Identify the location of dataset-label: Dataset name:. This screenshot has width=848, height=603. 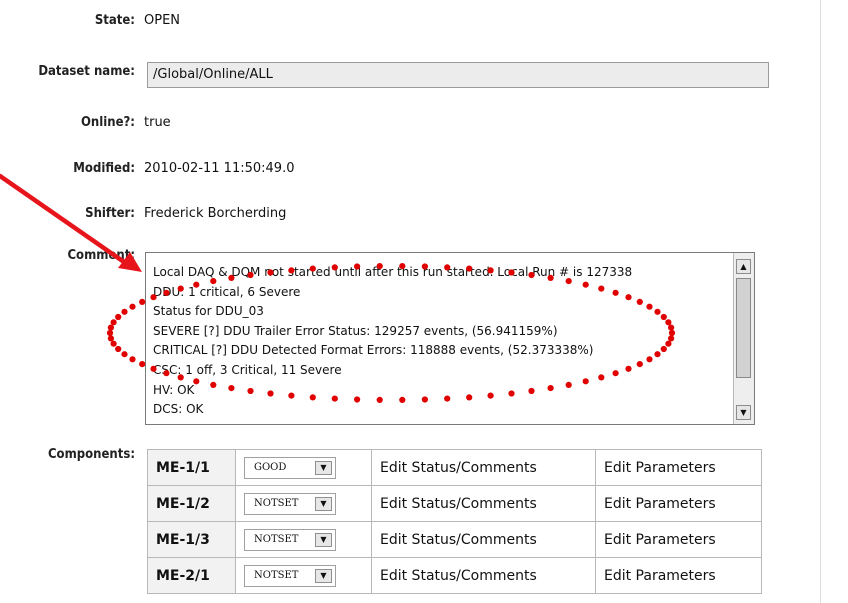
(86, 71).